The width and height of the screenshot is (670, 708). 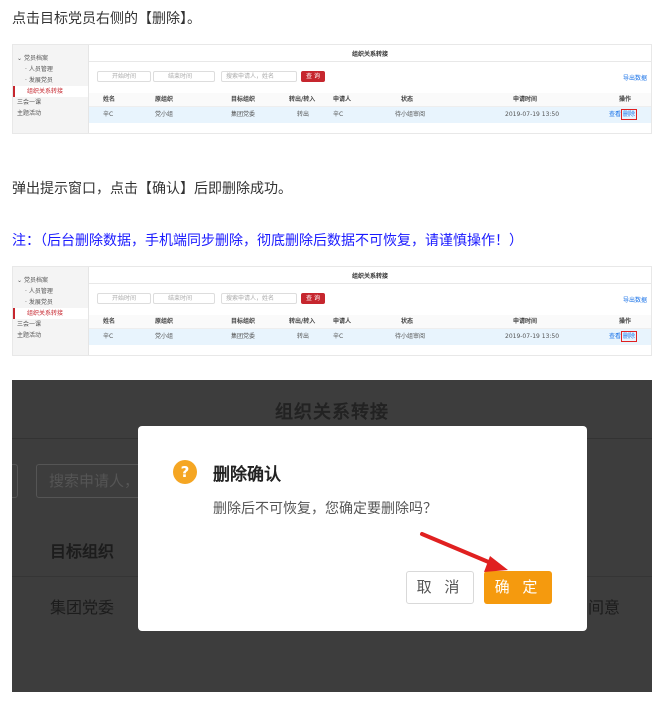 What do you see at coordinates (106, 19) in the screenshot?
I see `step1-text: 点击目标党员右侧的【删除】。` at bounding box center [106, 19].